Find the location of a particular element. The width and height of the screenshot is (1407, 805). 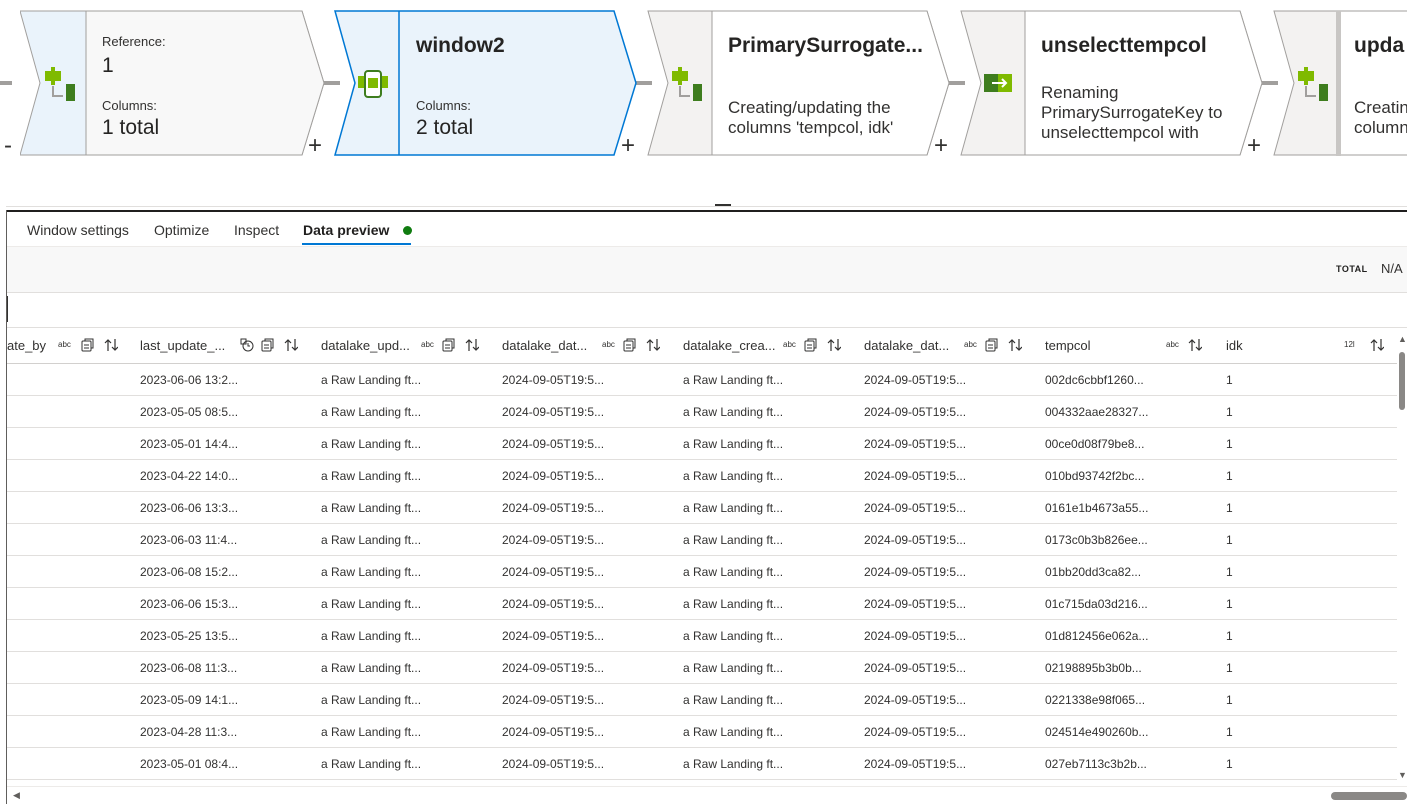

tab-inspect: Inspect is located at coordinates (256, 230).